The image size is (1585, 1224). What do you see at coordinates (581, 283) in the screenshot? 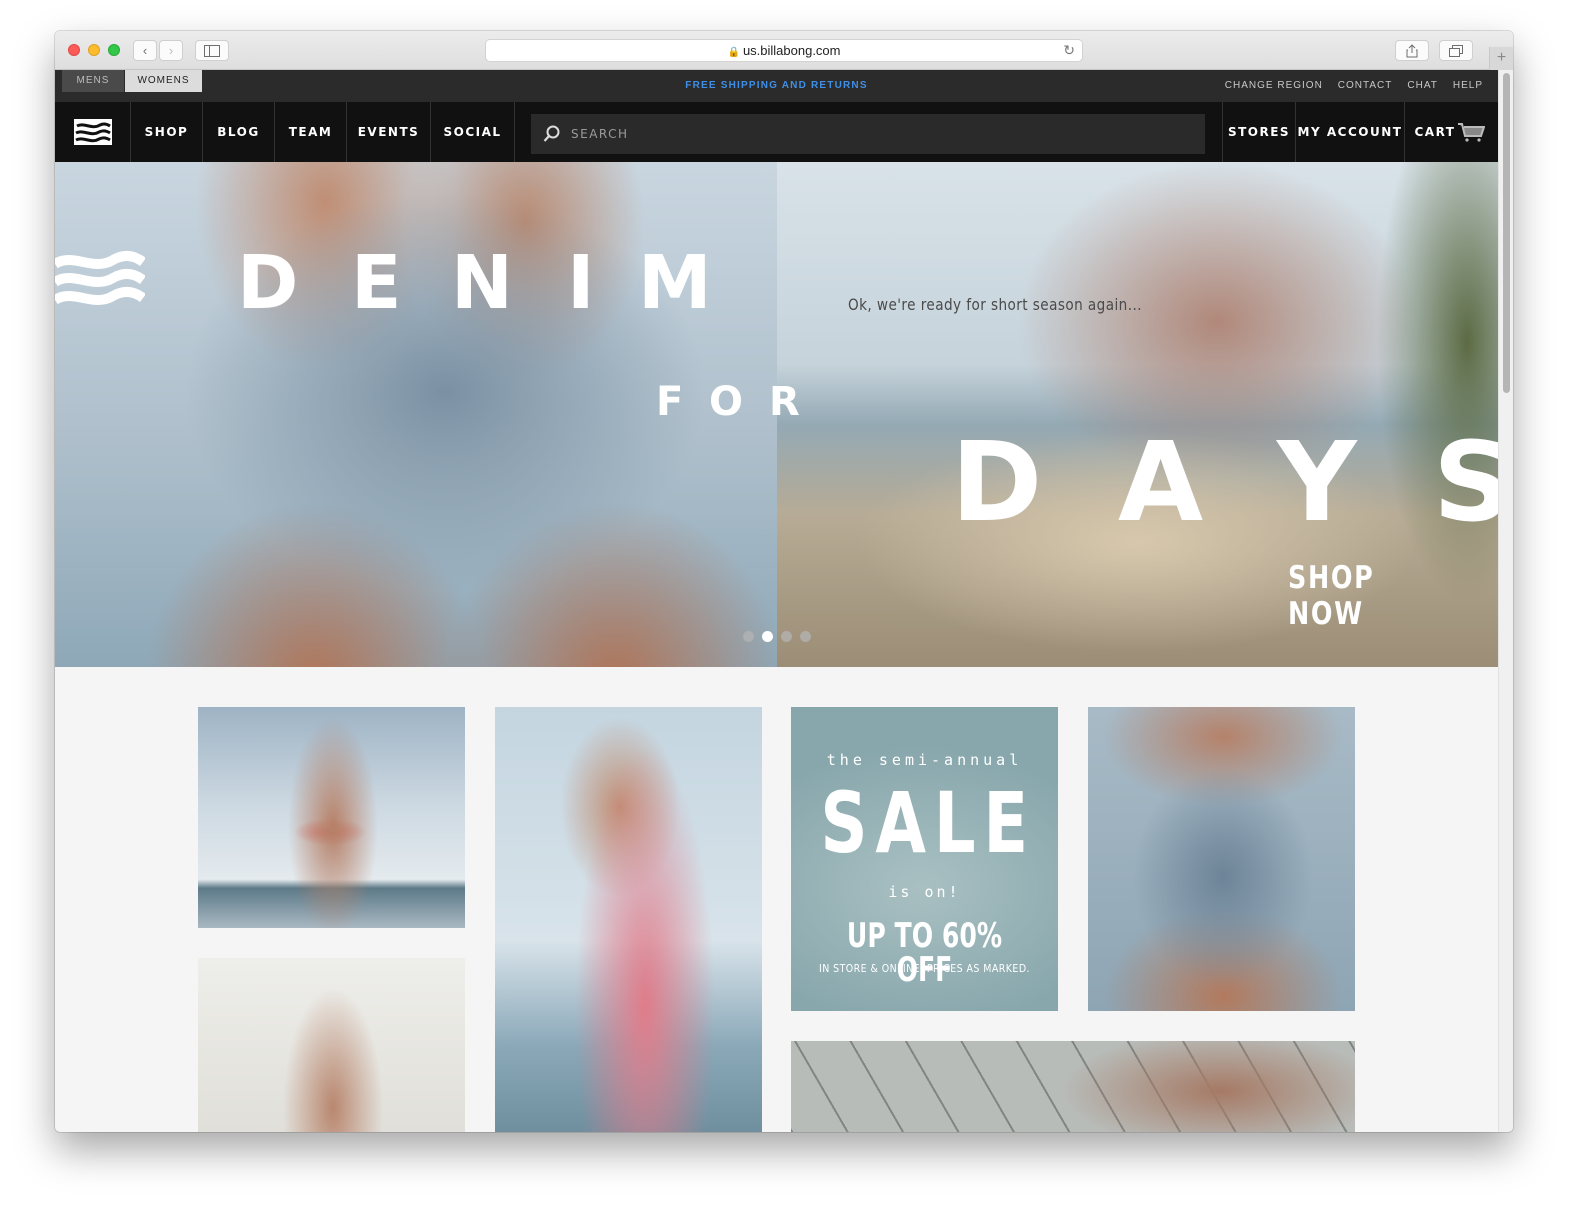
I see `hero-headline-letter: I` at bounding box center [581, 283].